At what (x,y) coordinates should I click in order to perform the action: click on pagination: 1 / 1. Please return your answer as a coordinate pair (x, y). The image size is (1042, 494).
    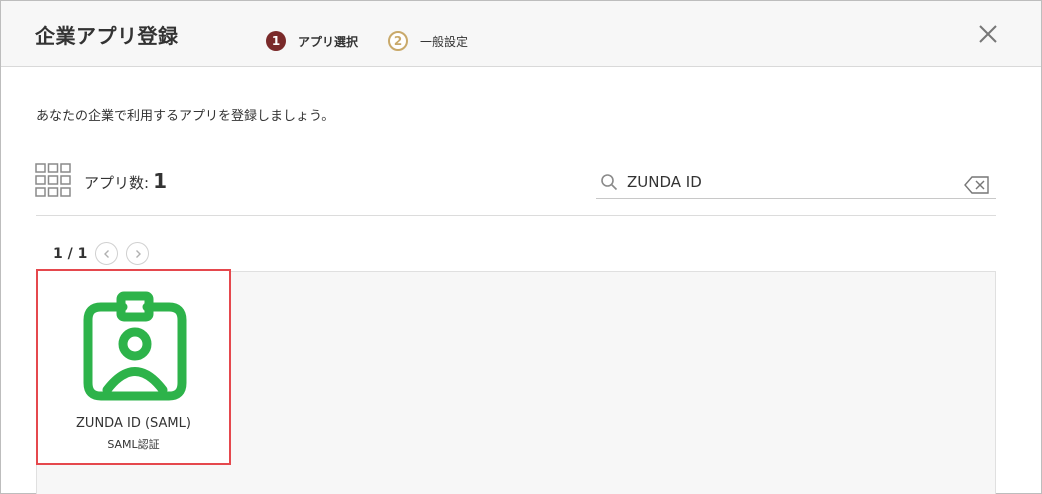
    Looking at the image, I should click on (101, 253).